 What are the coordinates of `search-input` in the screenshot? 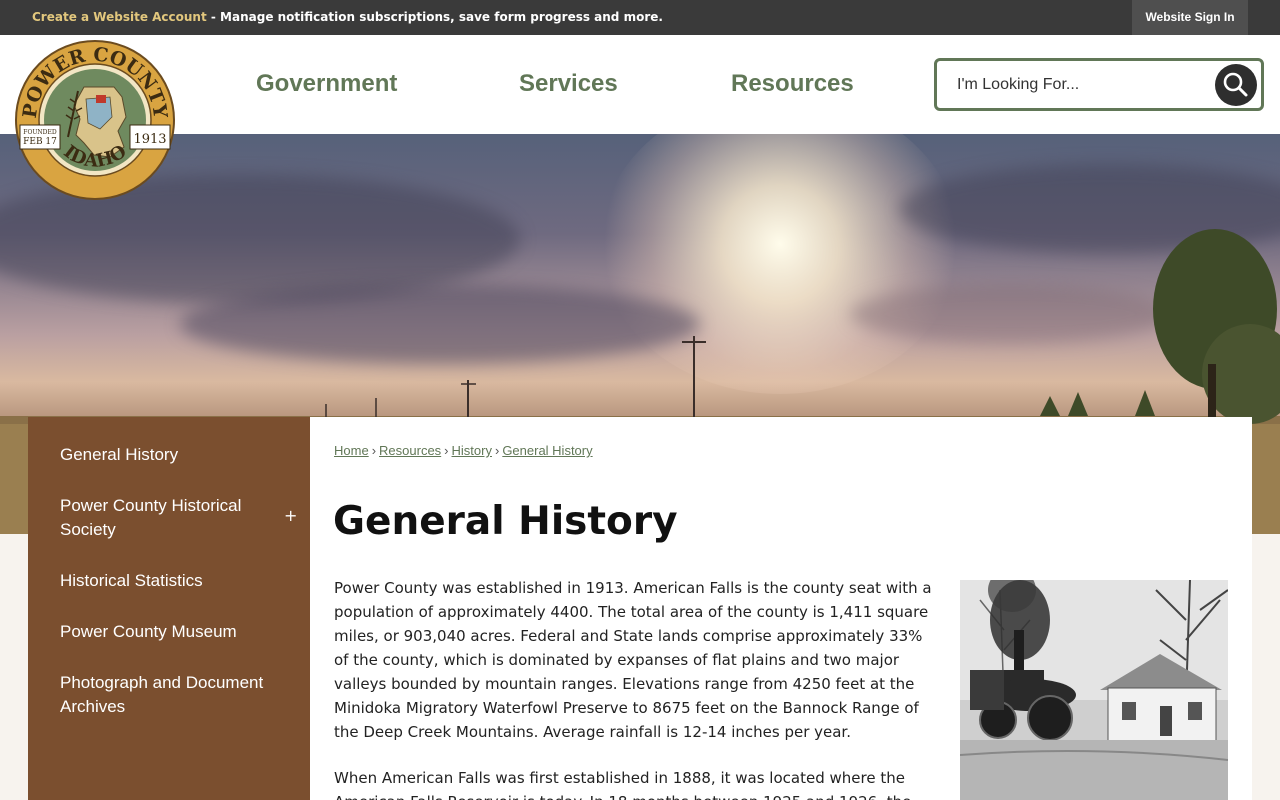 It's located at (1082, 85).